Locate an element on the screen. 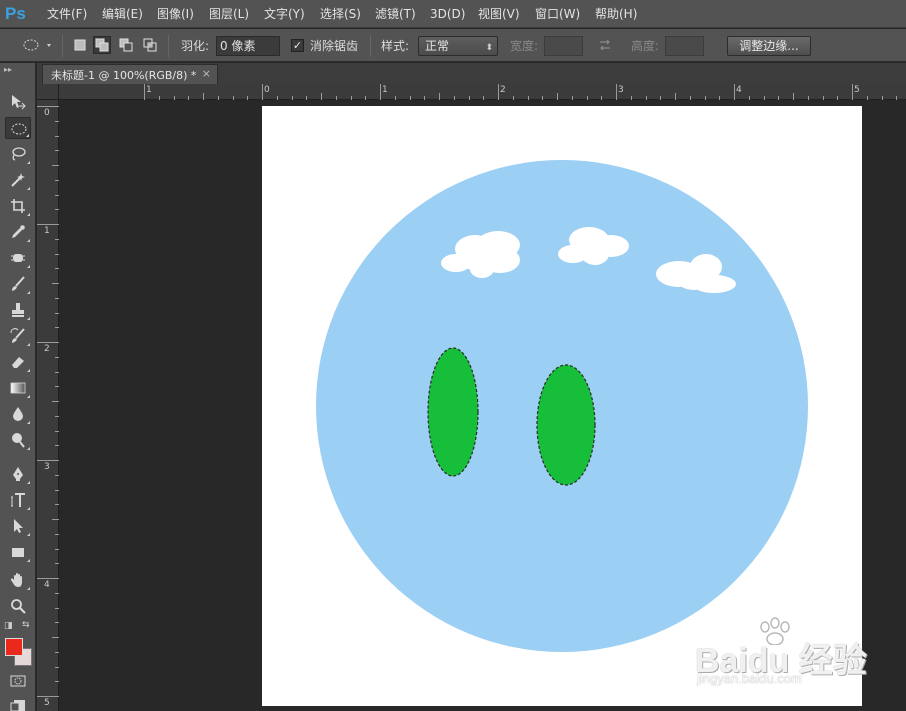 The image size is (906, 711). menu-file: 文件(F) is located at coordinates (67, 14).